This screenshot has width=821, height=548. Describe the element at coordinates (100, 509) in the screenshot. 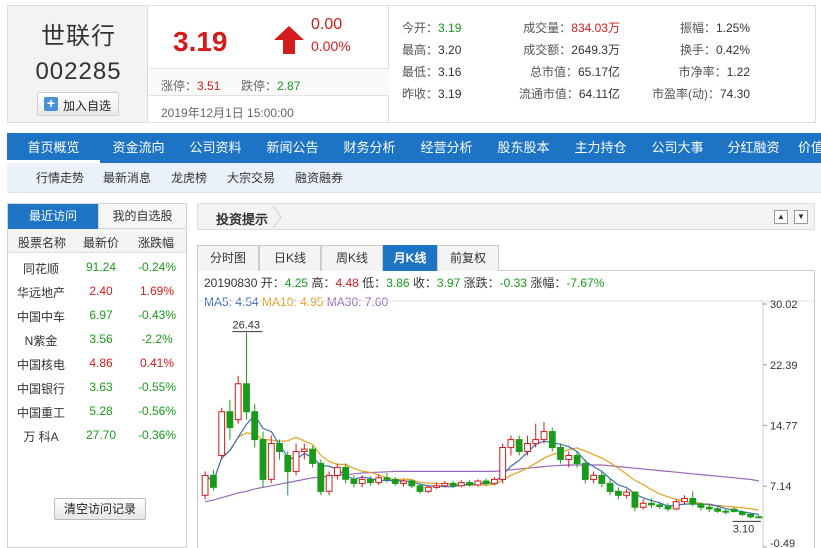

I see `clear-history-button: 清空访问记录` at that location.